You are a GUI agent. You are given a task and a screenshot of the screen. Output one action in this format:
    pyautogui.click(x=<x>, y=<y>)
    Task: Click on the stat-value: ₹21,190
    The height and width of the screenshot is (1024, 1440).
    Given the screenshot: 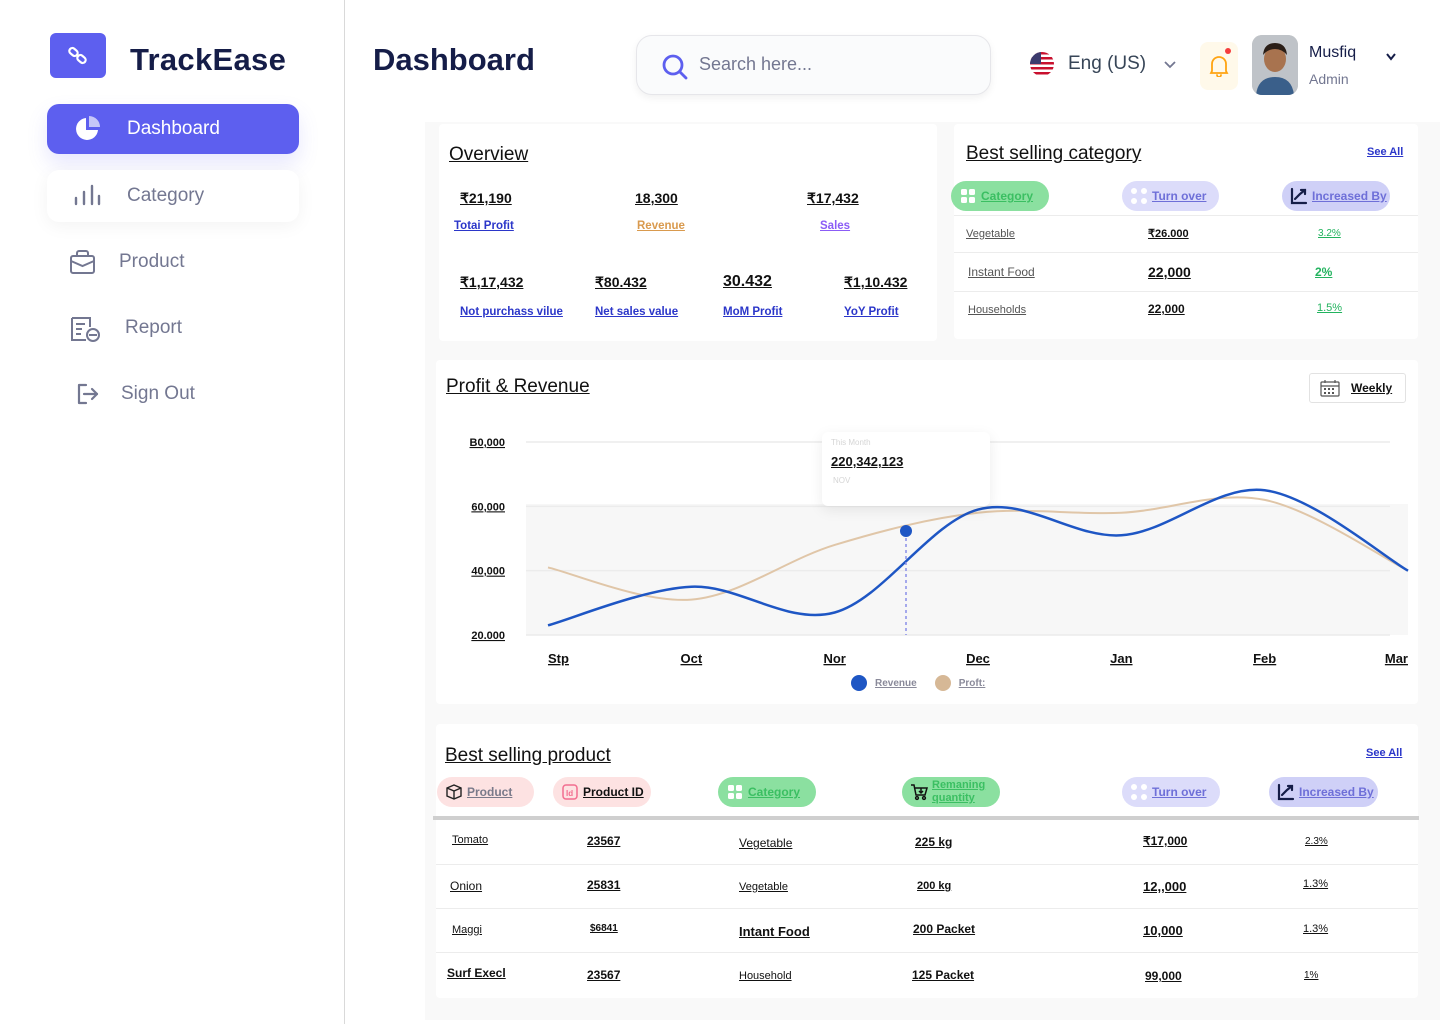 What is the action you would take?
    pyautogui.click(x=486, y=198)
    